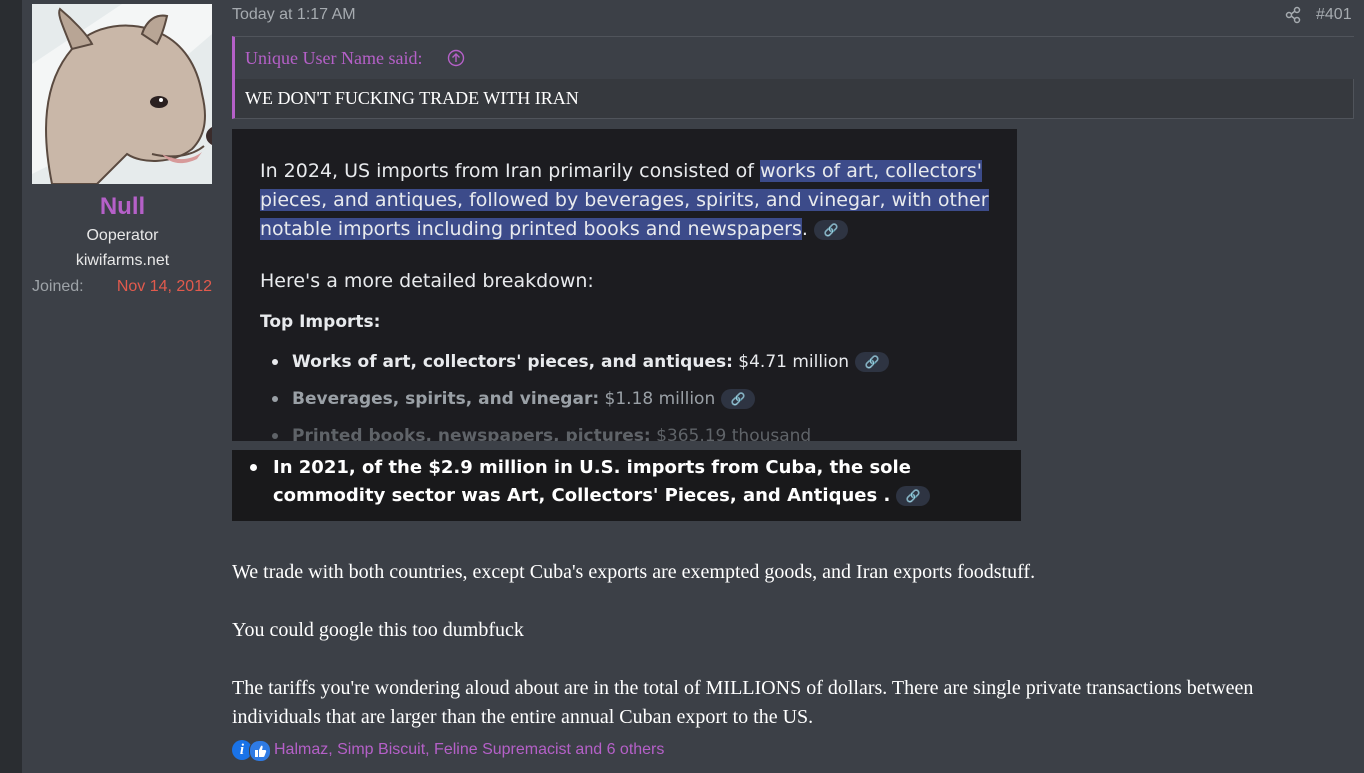 The width and height of the screenshot is (1364, 773). Describe the element at coordinates (333, 58) in the screenshot. I see `quote-author: Unique User Name said:` at that location.